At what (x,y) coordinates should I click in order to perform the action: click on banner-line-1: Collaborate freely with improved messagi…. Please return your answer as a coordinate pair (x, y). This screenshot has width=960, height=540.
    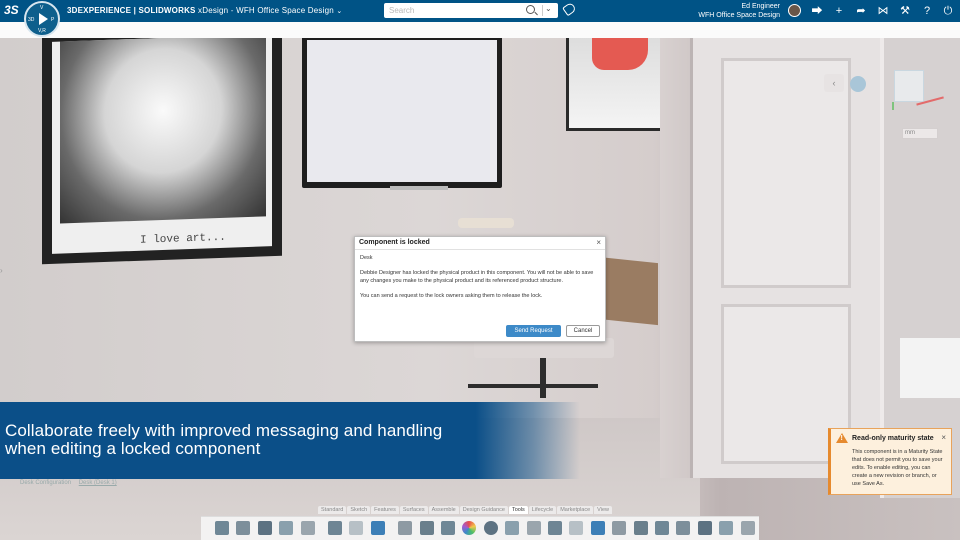
    Looking at the image, I should click on (224, 430).